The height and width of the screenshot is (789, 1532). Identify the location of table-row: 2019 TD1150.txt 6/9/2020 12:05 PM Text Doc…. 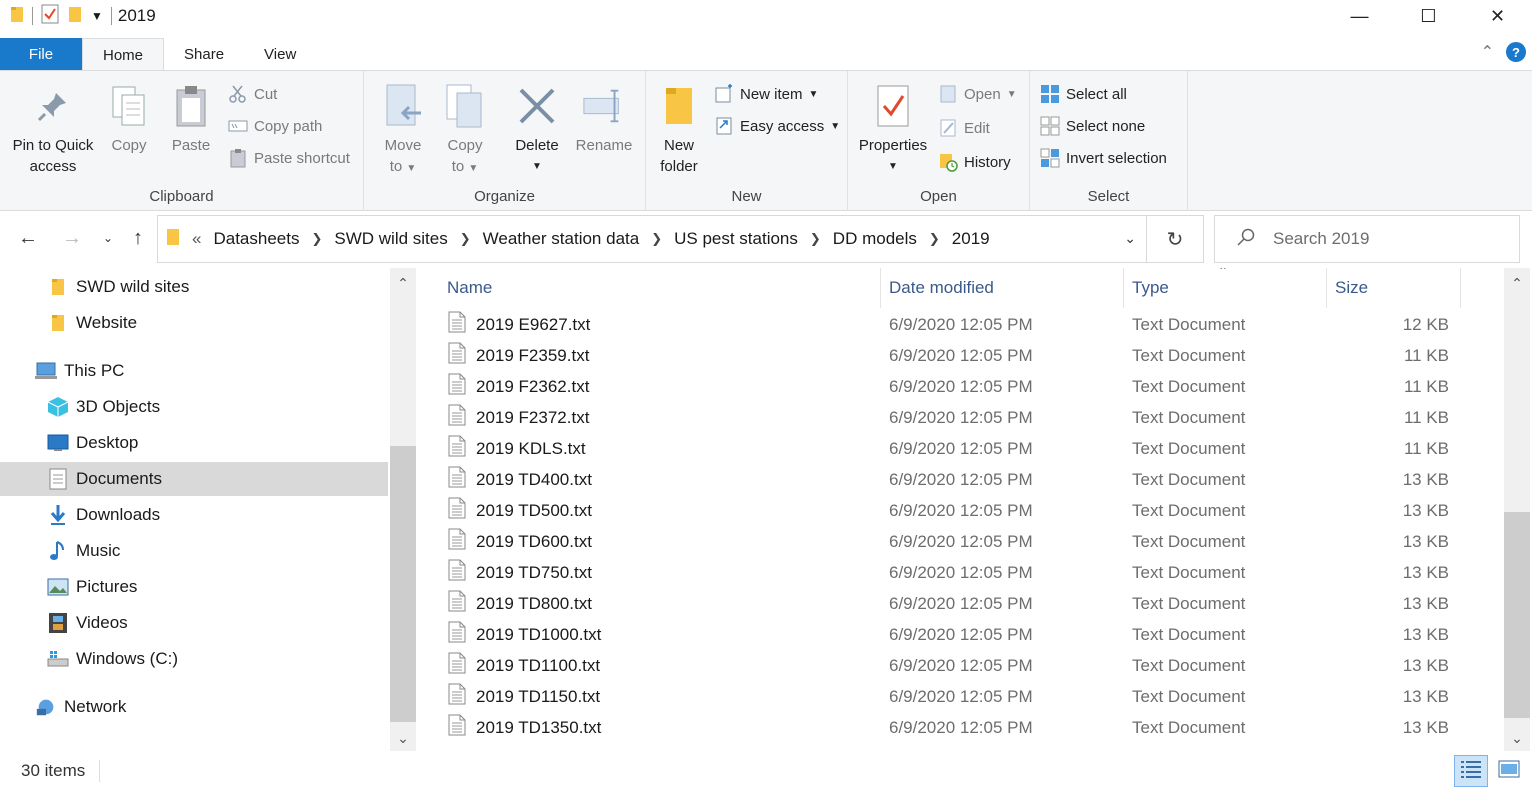
(961, 696).